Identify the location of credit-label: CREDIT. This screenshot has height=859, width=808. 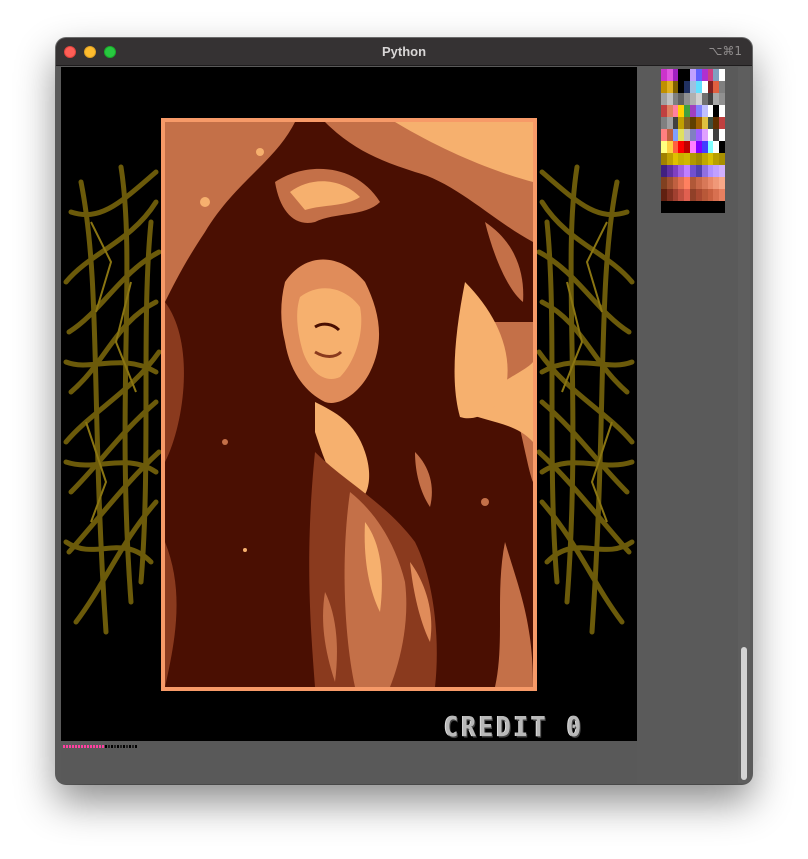
(496, 725).